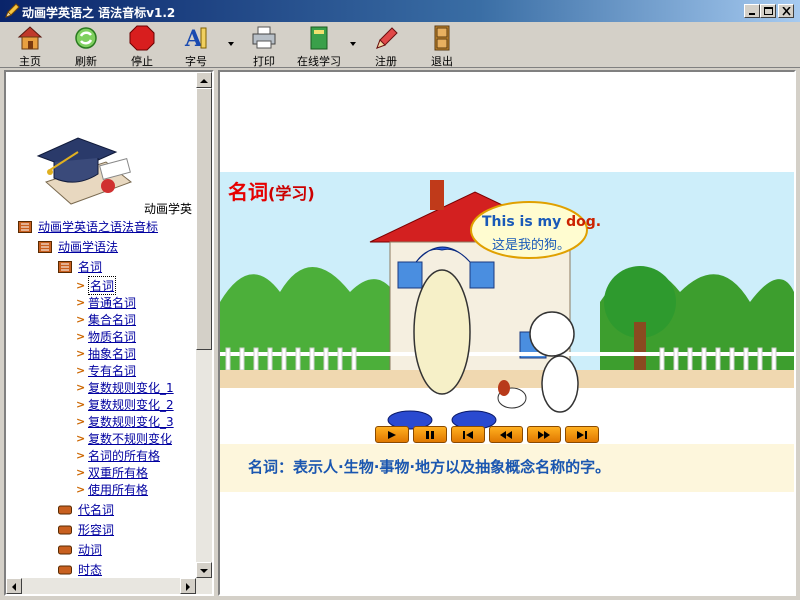 This screenshot has width=800, height=600. What do you see at coordinates (102, 285) in the screenshot?
I see `tree-item-label: 名词` at bounding box center [102, 285].